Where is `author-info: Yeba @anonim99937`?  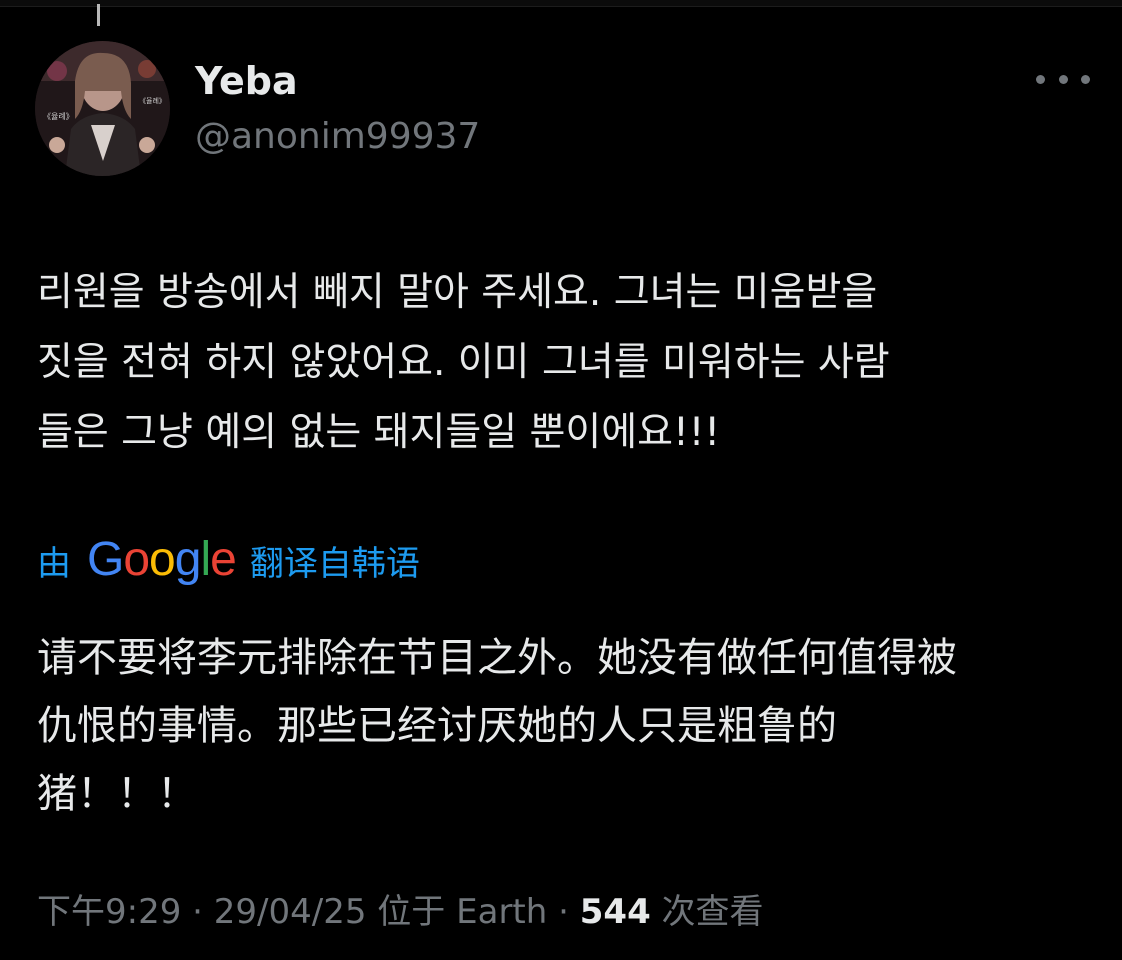
author-info: Yeba @anonim99937 is located at coordinates (337, 109).